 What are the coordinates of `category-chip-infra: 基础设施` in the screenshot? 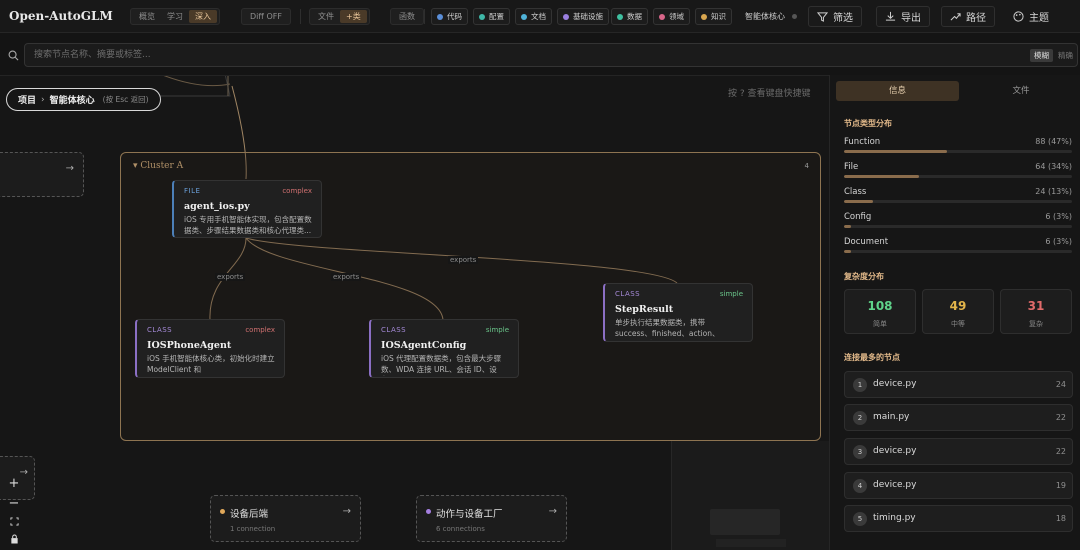 It's located at (583, 16).